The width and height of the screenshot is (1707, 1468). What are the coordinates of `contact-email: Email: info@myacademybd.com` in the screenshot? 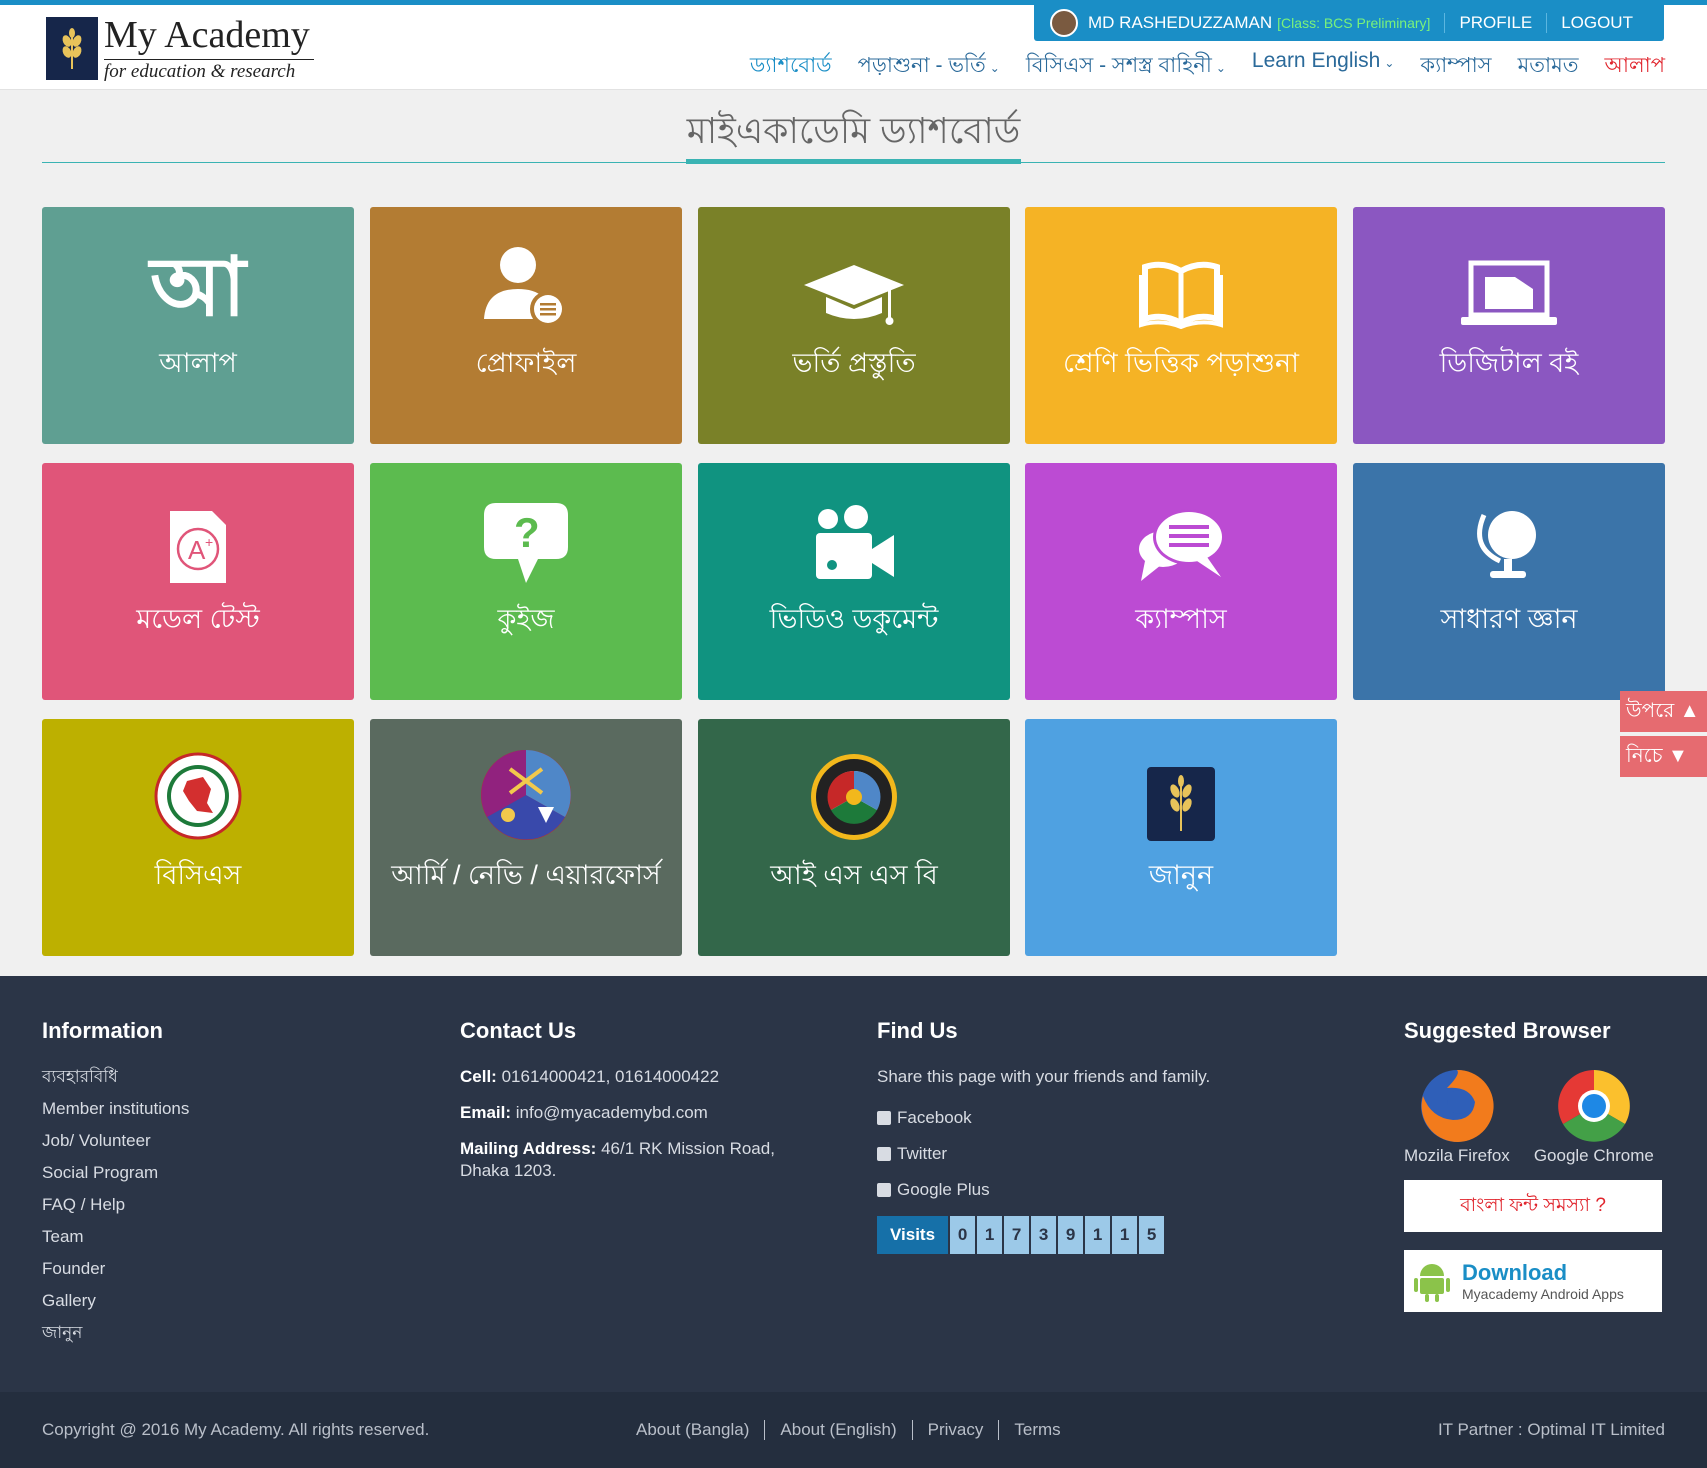 It's located at (617, 1113).